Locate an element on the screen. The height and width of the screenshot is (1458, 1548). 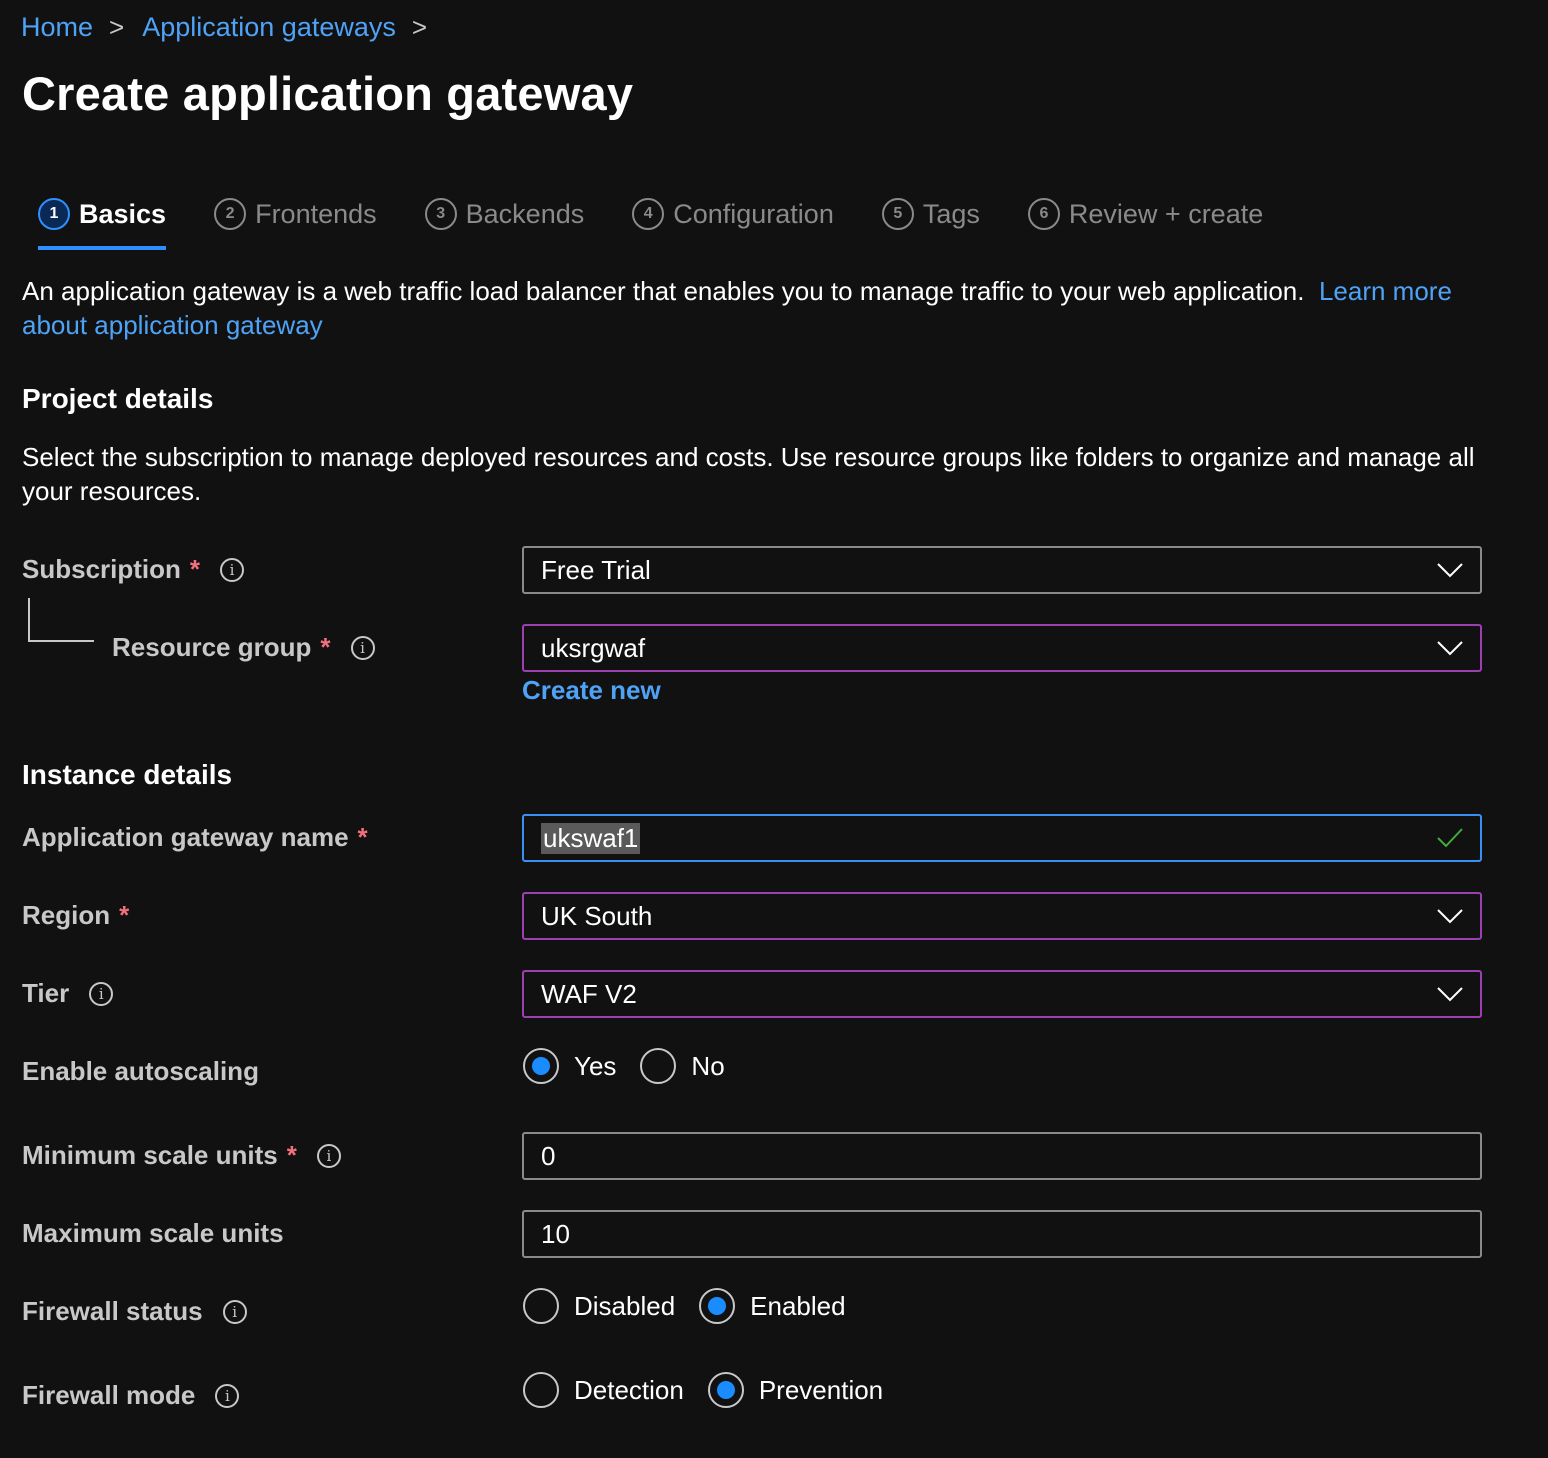
region-label: Region * is located at coordinates (75, 915).